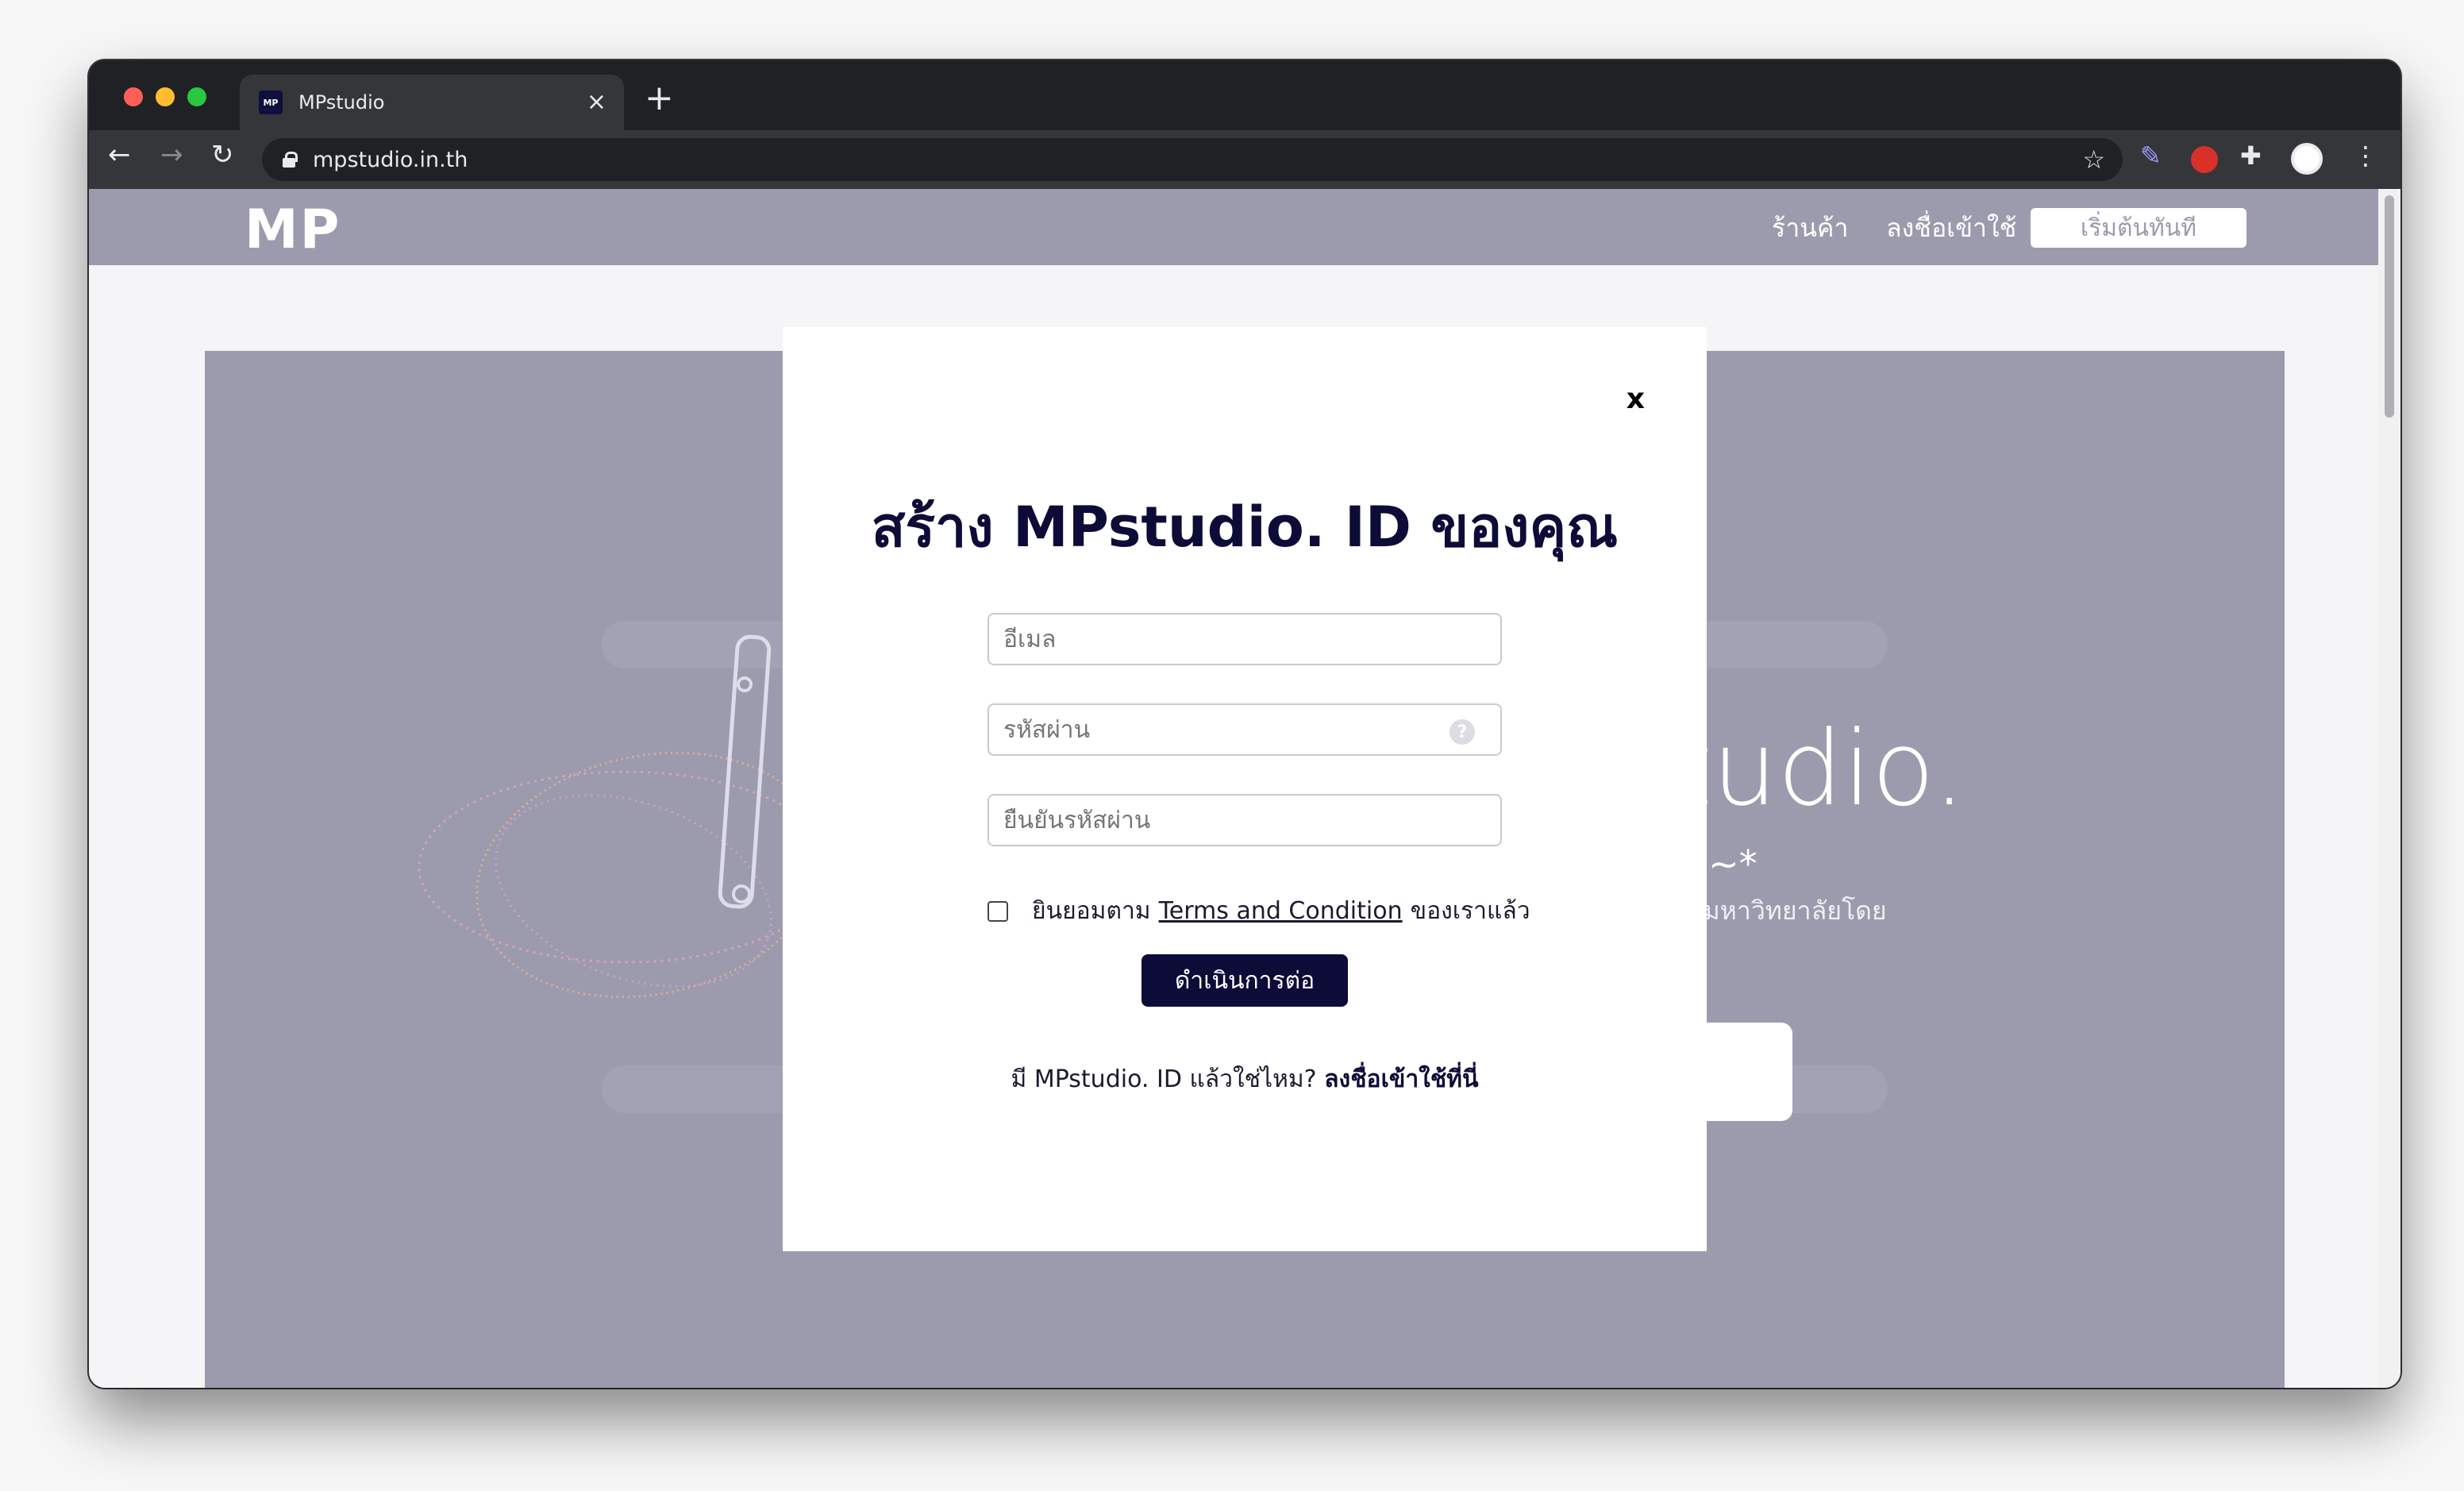  What do you see at coordinates (998, 911) in the screenshot?
I see `terms-checkbox` at bounding box center [998, 911].